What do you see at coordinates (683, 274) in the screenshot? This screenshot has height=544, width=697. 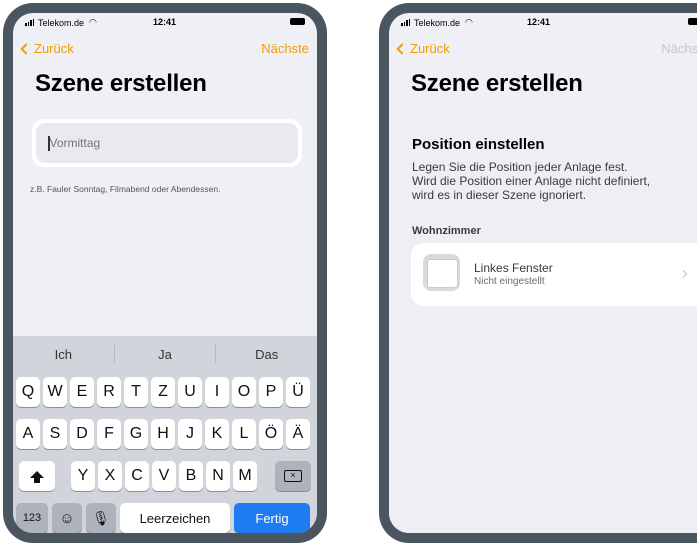 I see `chevron-right-icon` at bounding box center [683, 274].